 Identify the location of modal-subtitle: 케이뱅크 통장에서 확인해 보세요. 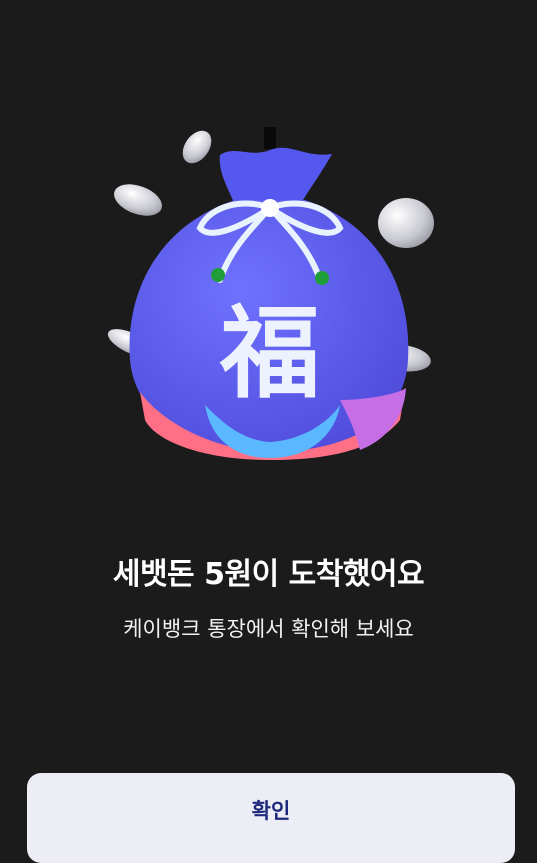
(268, 629).